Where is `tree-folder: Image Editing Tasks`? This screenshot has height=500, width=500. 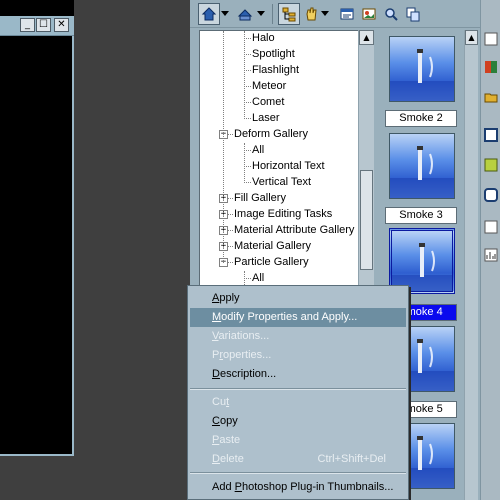 tree-folder: Image Editing Tasks is located at coordinates (283, 214).